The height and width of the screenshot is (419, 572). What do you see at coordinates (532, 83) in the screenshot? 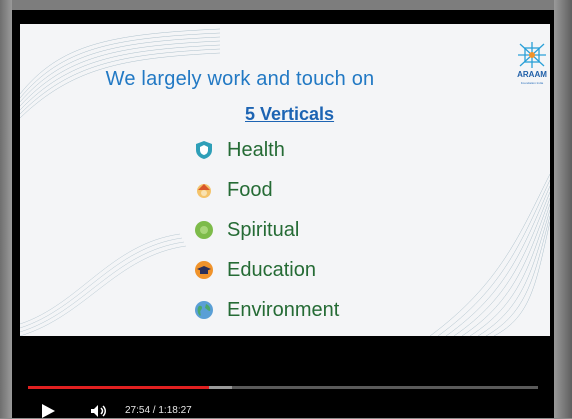
I see `logo-subtext: Foundation India` at bounding box center [532, 83].